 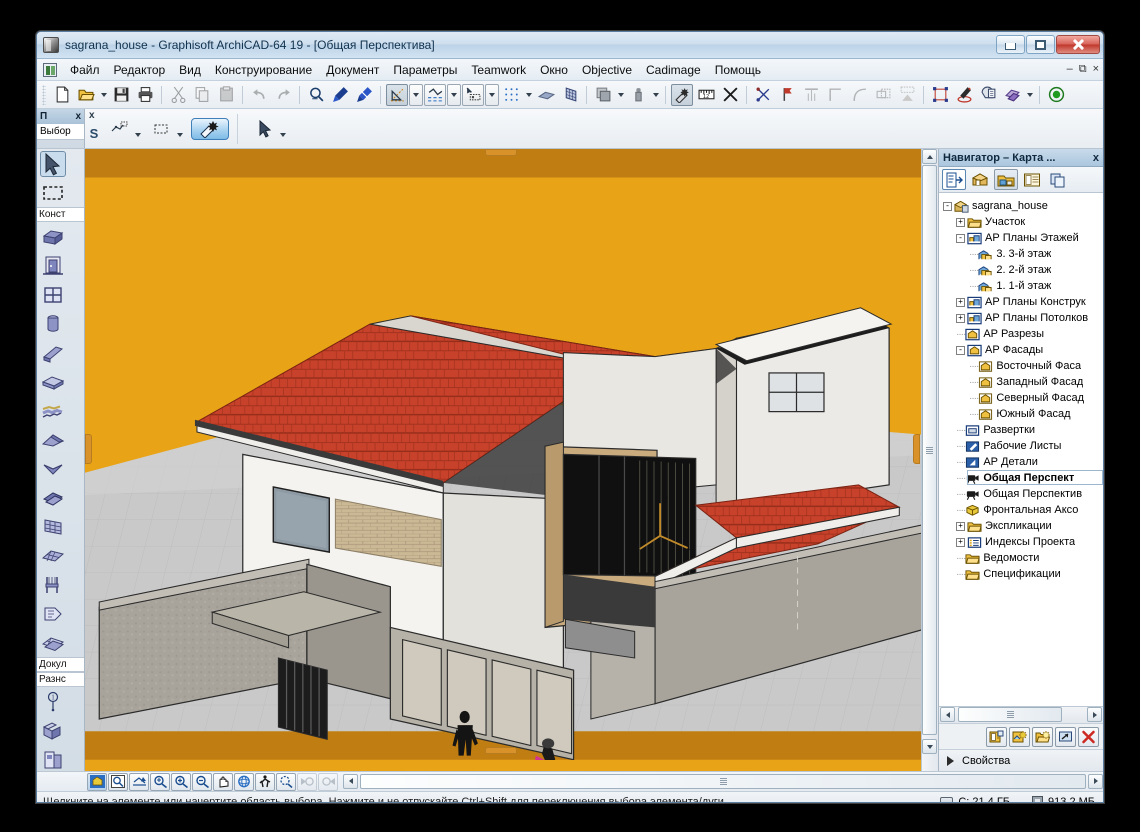 I want to click on zoom-out-icon, so click(x=202, y=781).